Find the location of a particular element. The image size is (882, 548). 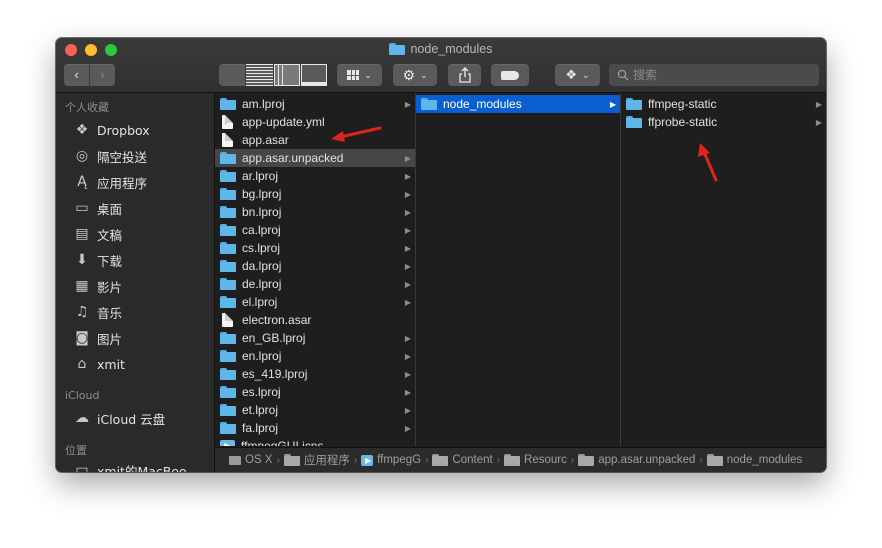

sidebar-item-pictures: ◙ 图片 is located at coordinates (97, 338).